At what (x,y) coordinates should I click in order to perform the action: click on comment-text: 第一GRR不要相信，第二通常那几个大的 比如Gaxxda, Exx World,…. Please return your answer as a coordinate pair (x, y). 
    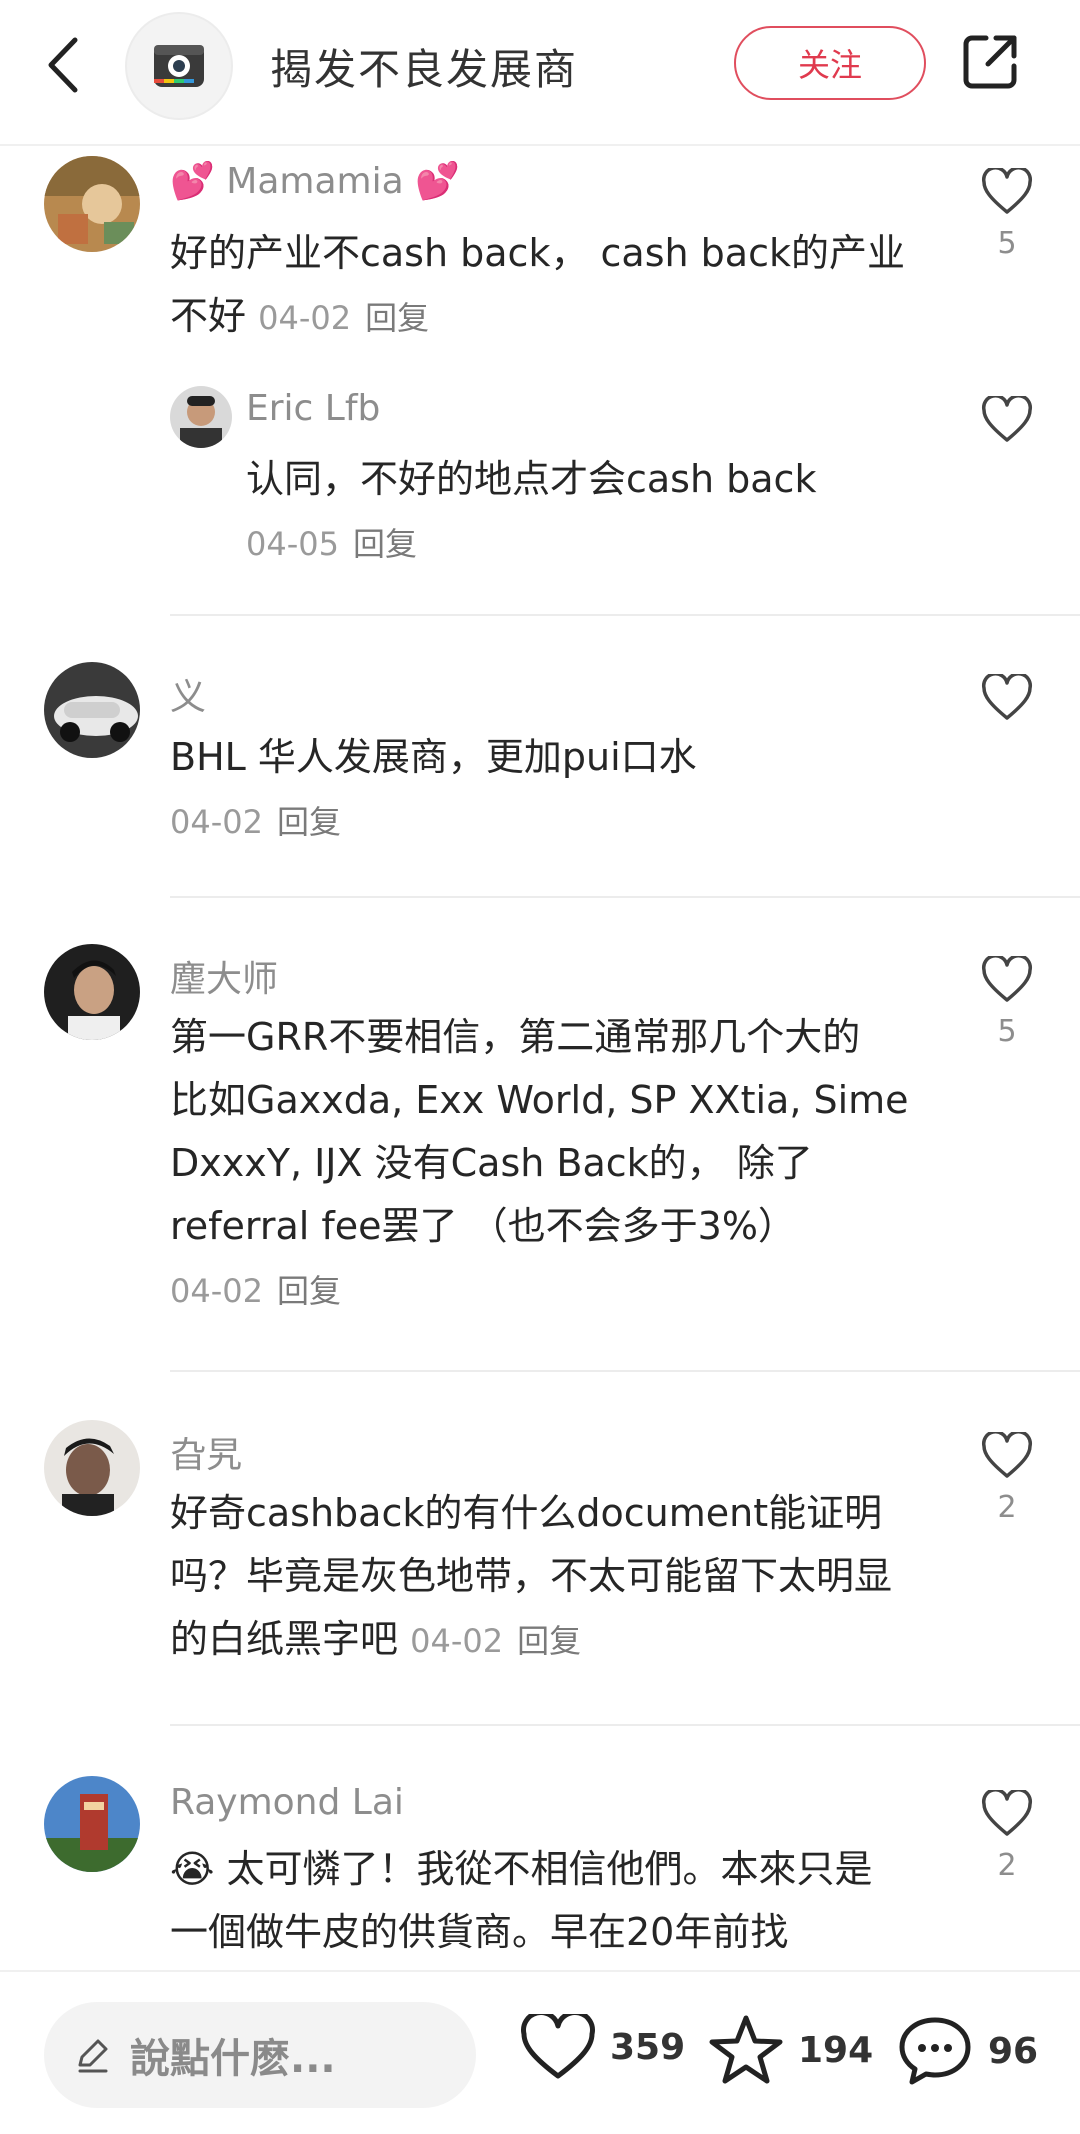
    Looking at the image, I should click on (540, 1164).